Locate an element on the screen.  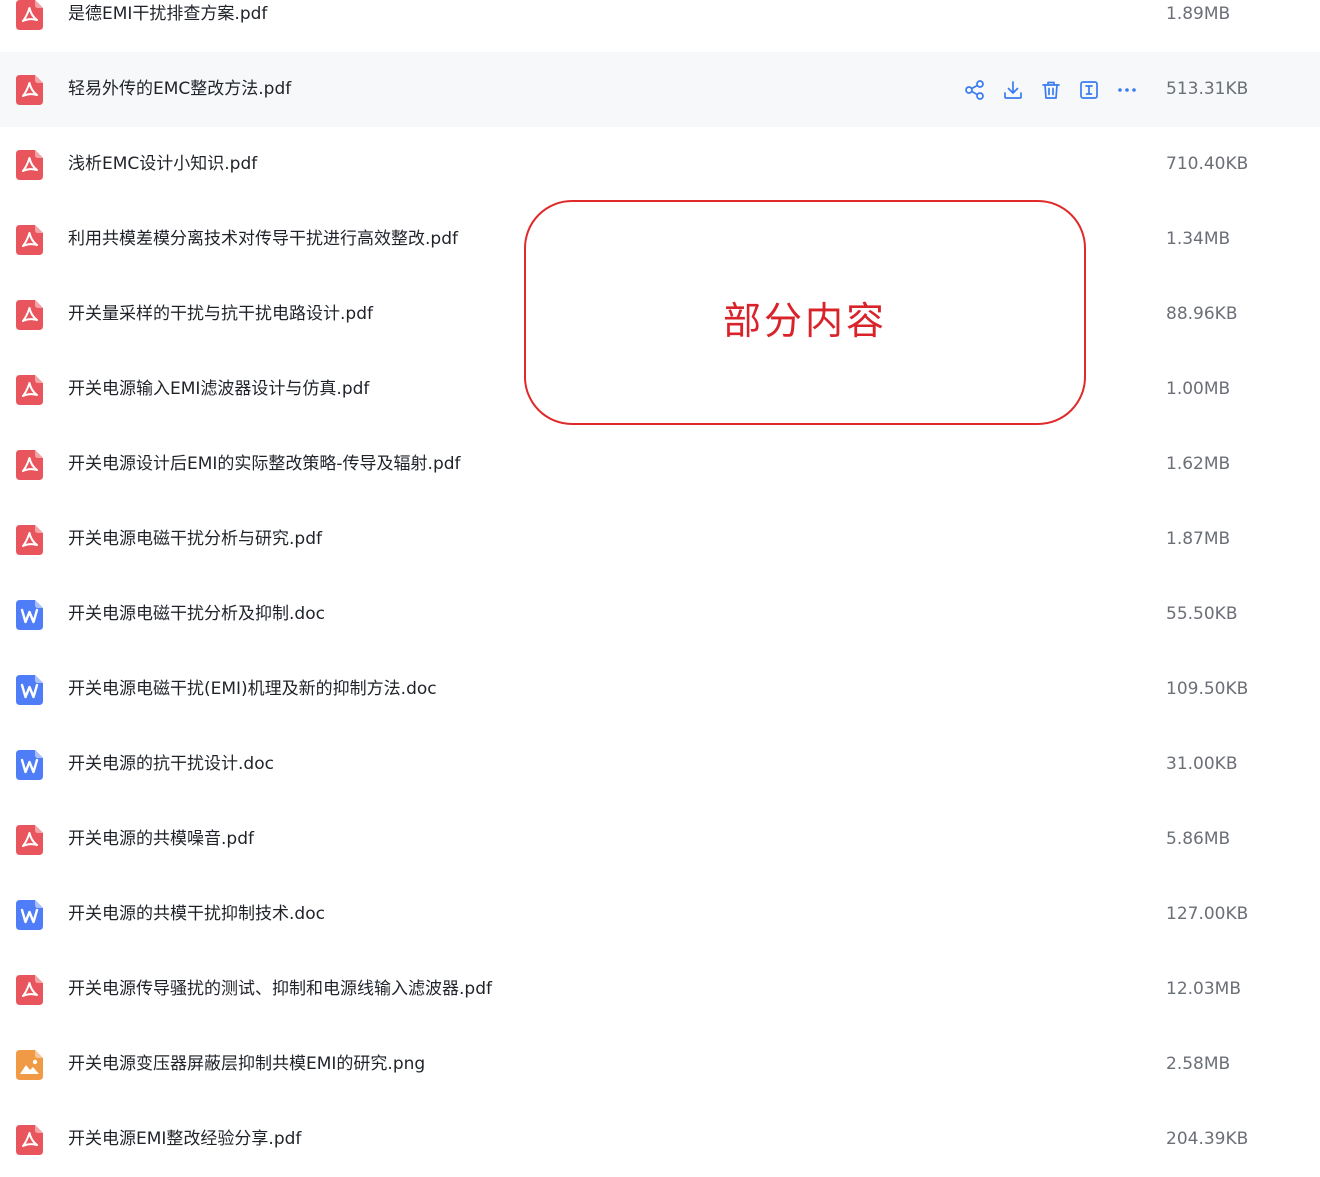
file-size: 1.87MB is located at coordinates (1198, 539).